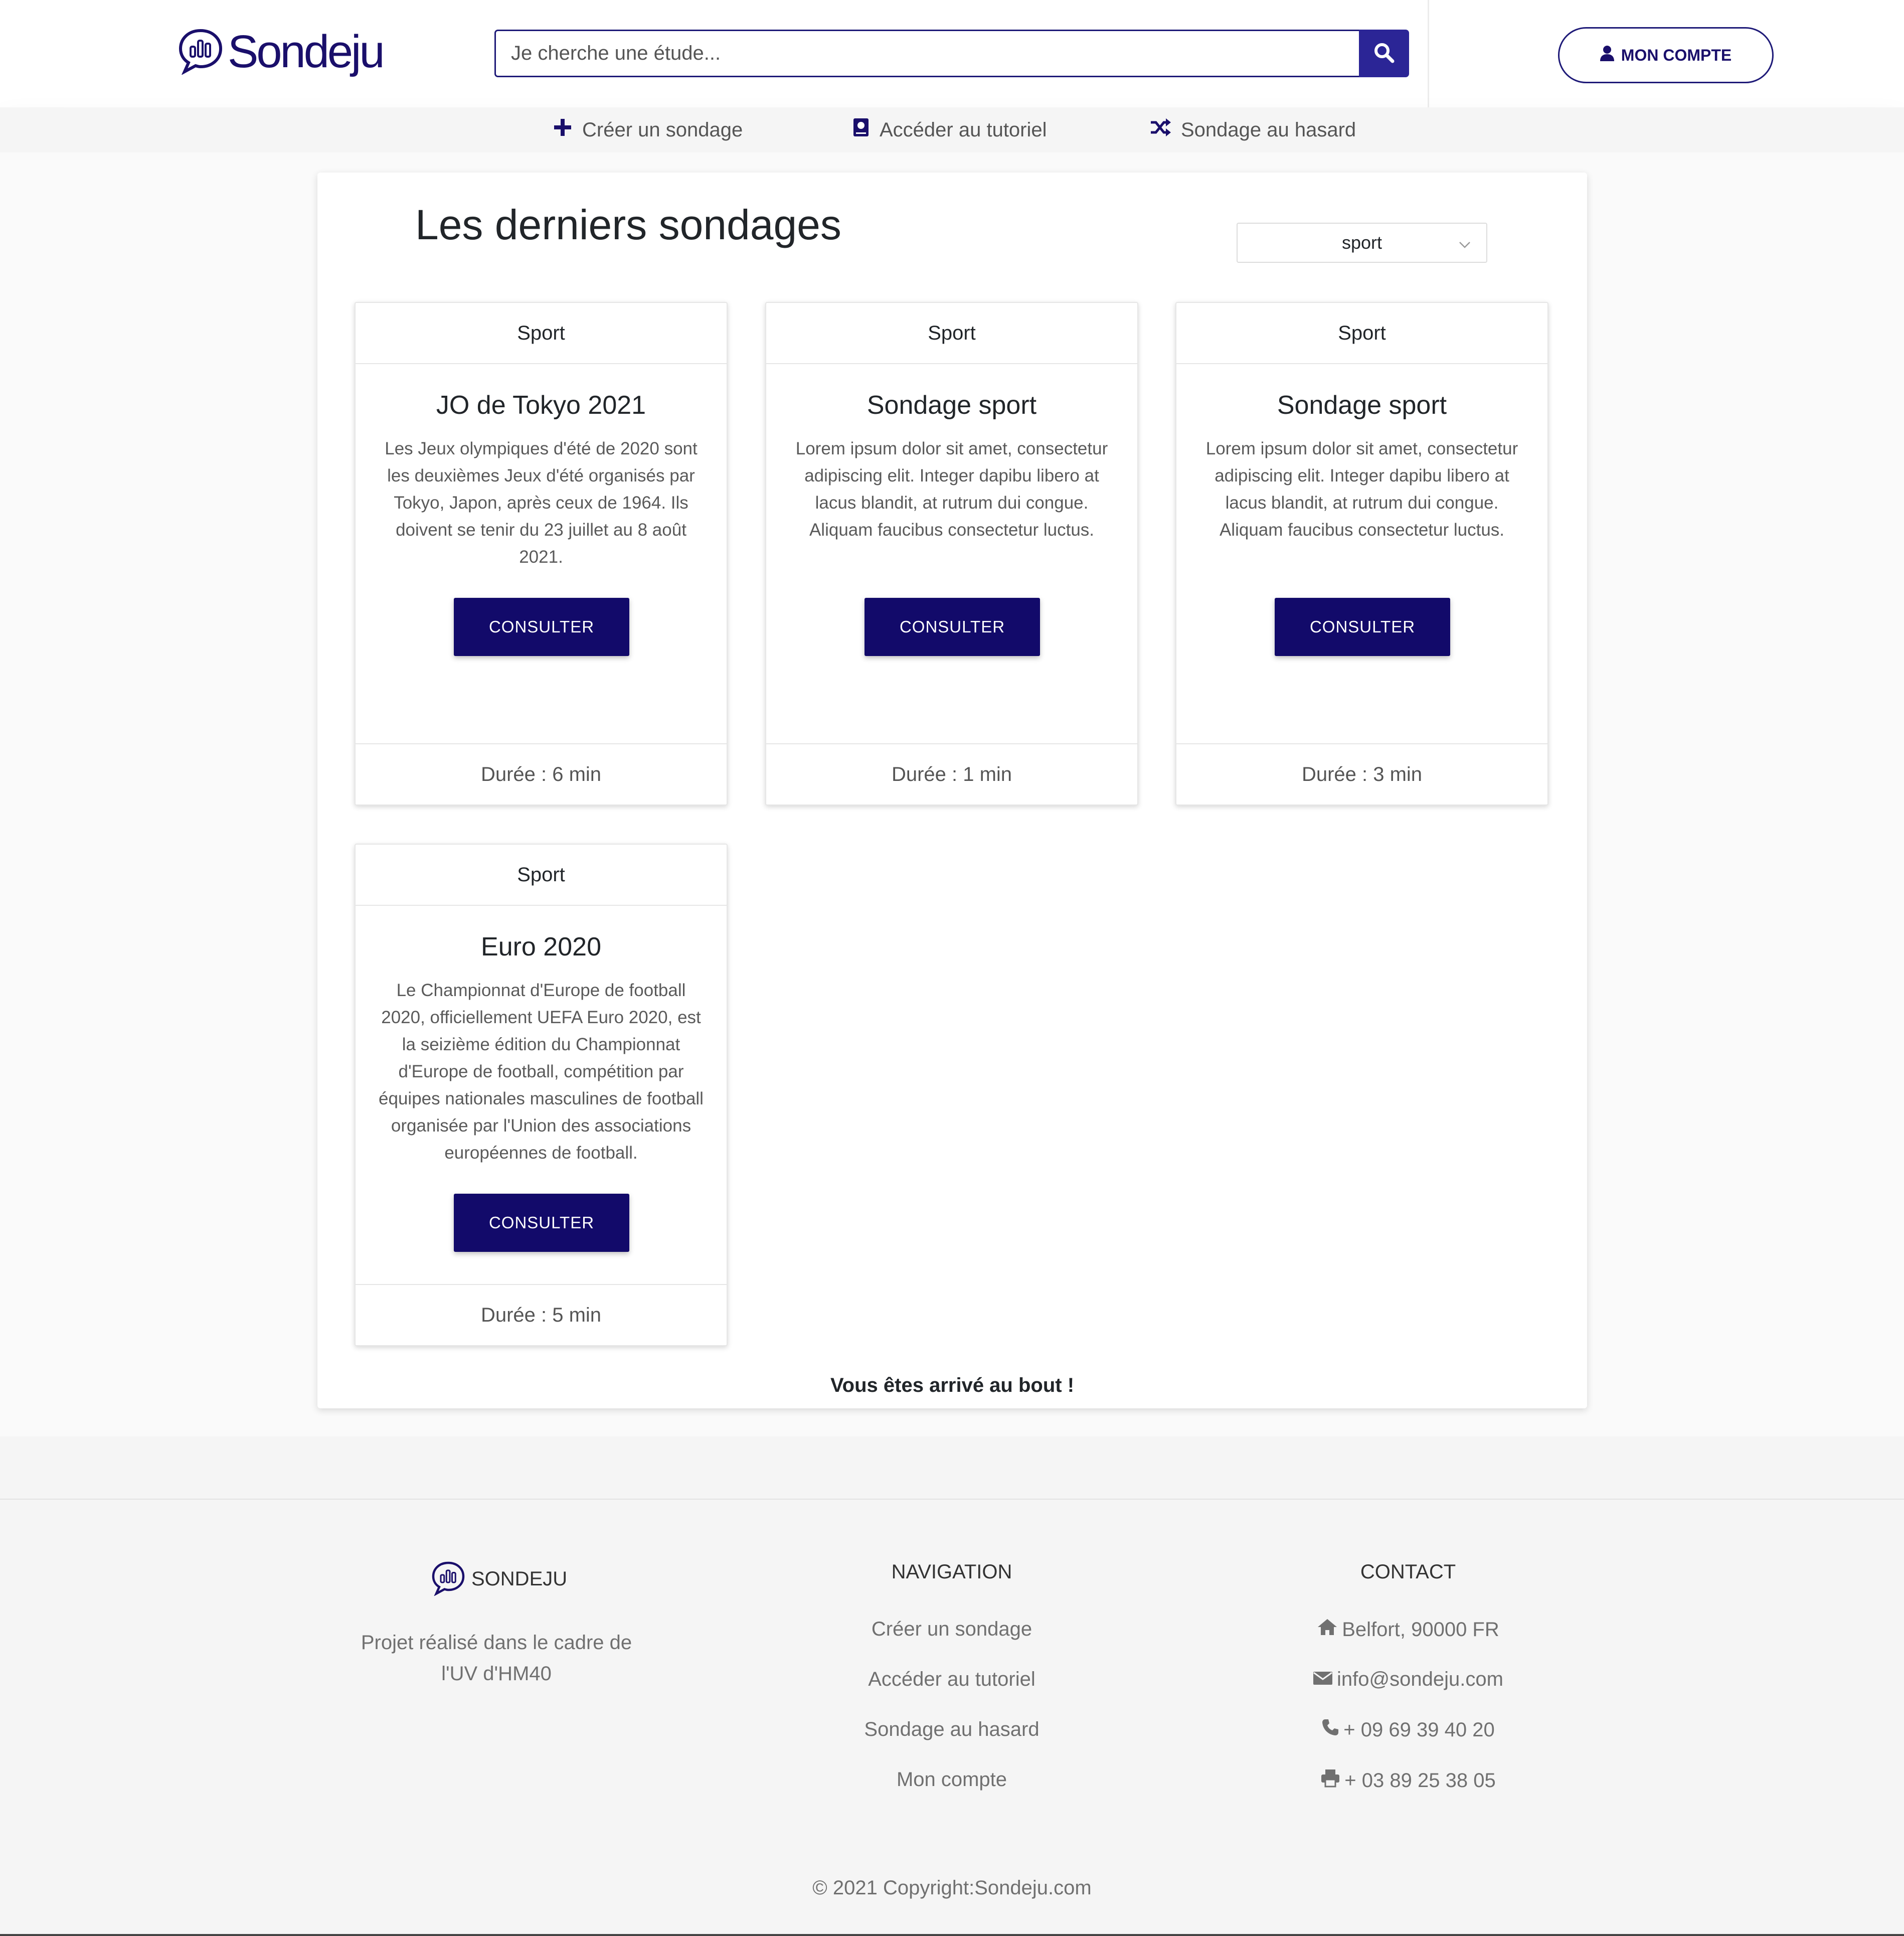  Describe the element at coordinates (952, 1888) in the screenshot. I see `copyright: © 2021 Copyright:Sondeju.com` at that location.